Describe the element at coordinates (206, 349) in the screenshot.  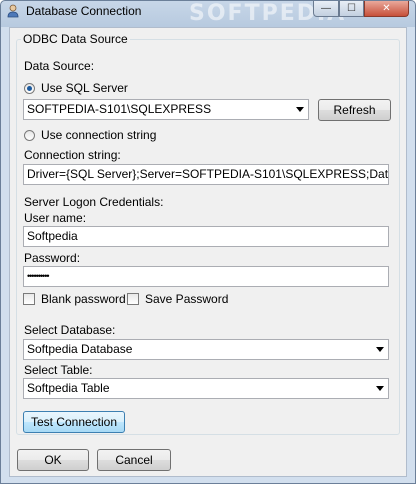
I see `database-select: Softpedia Database` at that location.